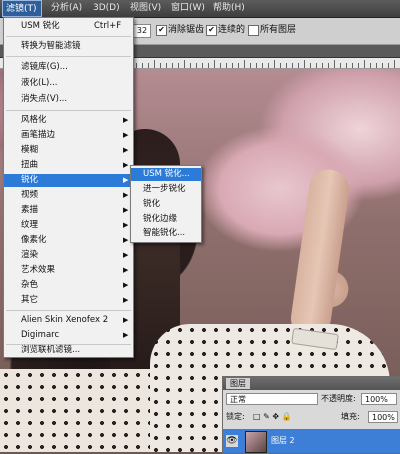 This screenshot has height=454, width=400. I want to click on menu-item-distort: 扭曲 ▶, so click(68, 165).